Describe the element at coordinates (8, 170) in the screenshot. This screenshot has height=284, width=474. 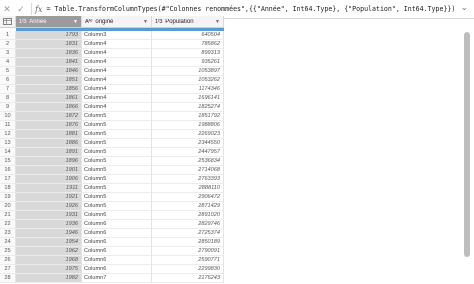
I see `row-number: 16` at that location.